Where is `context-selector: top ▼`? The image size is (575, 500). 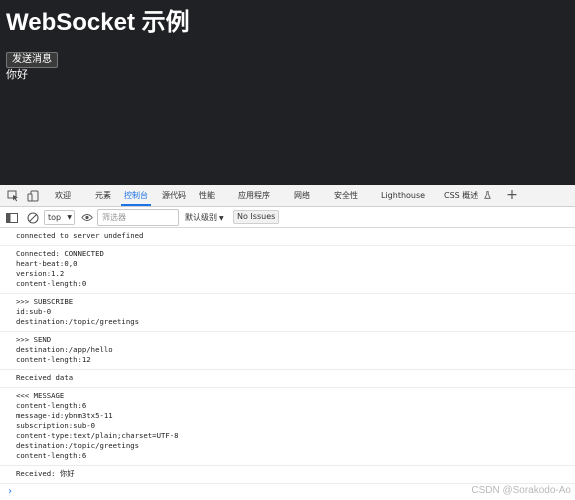
context-selector: top ▼ is located at coordinates (59, 217).